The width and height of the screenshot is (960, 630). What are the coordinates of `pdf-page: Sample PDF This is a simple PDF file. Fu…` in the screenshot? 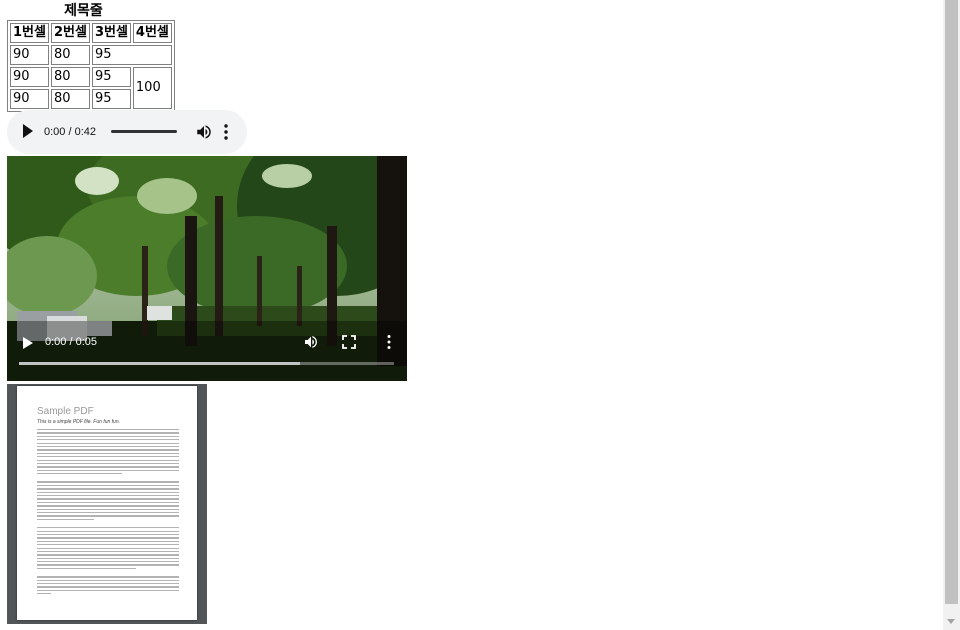 It's located at (107, 503).